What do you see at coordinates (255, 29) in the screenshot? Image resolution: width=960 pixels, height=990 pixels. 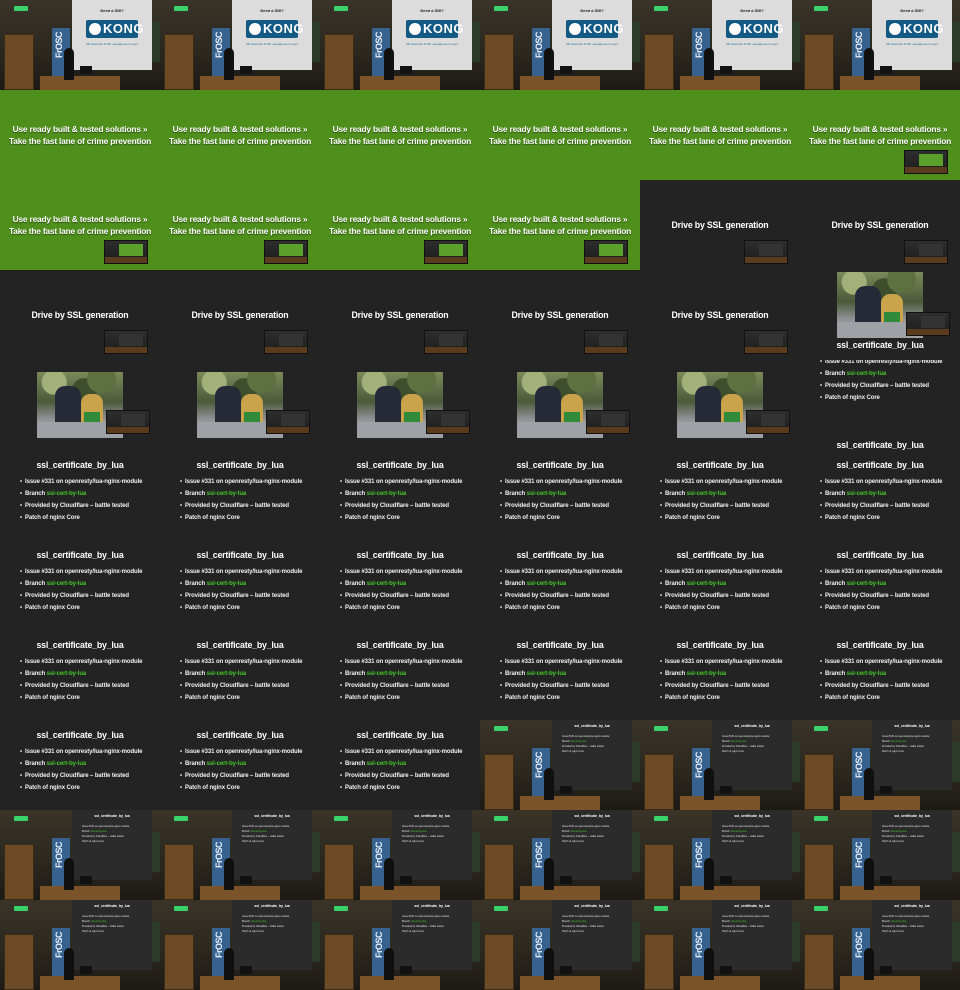 I see `kong-mark-icon` at bounding box center [255, 29].